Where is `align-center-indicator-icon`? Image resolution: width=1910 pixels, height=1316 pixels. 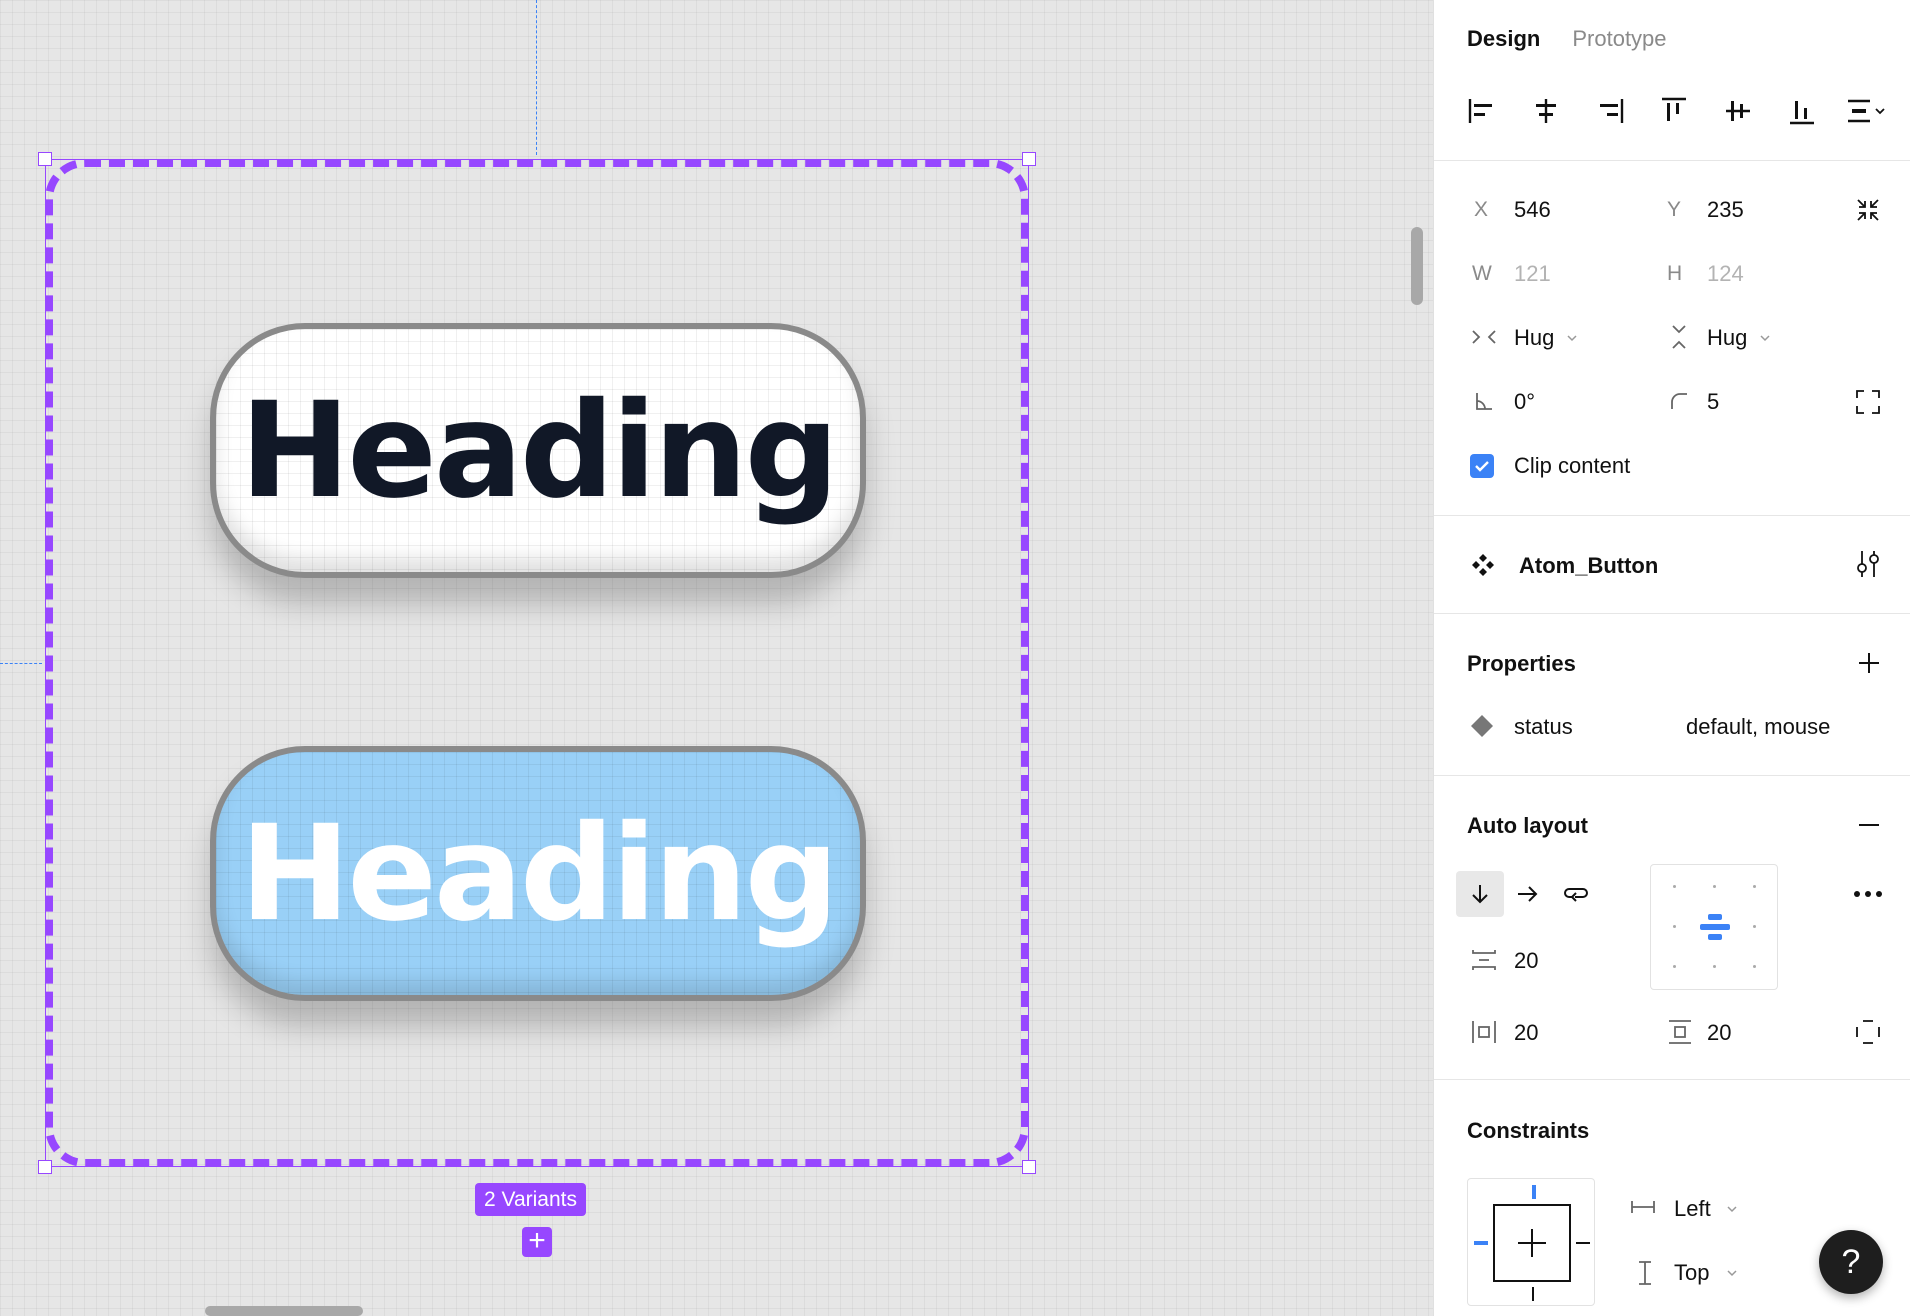 align-center-indicator-icon is located at coordinates (1715, 927).